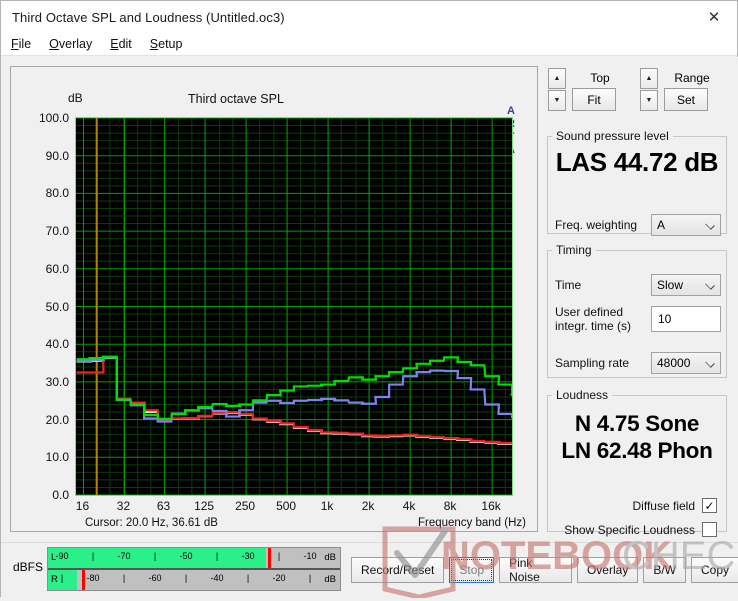 Image resolution: width=738 pixels, height=601 pixels. I want to click on y-axis-tick-label: 60.0, so click(57, 268).